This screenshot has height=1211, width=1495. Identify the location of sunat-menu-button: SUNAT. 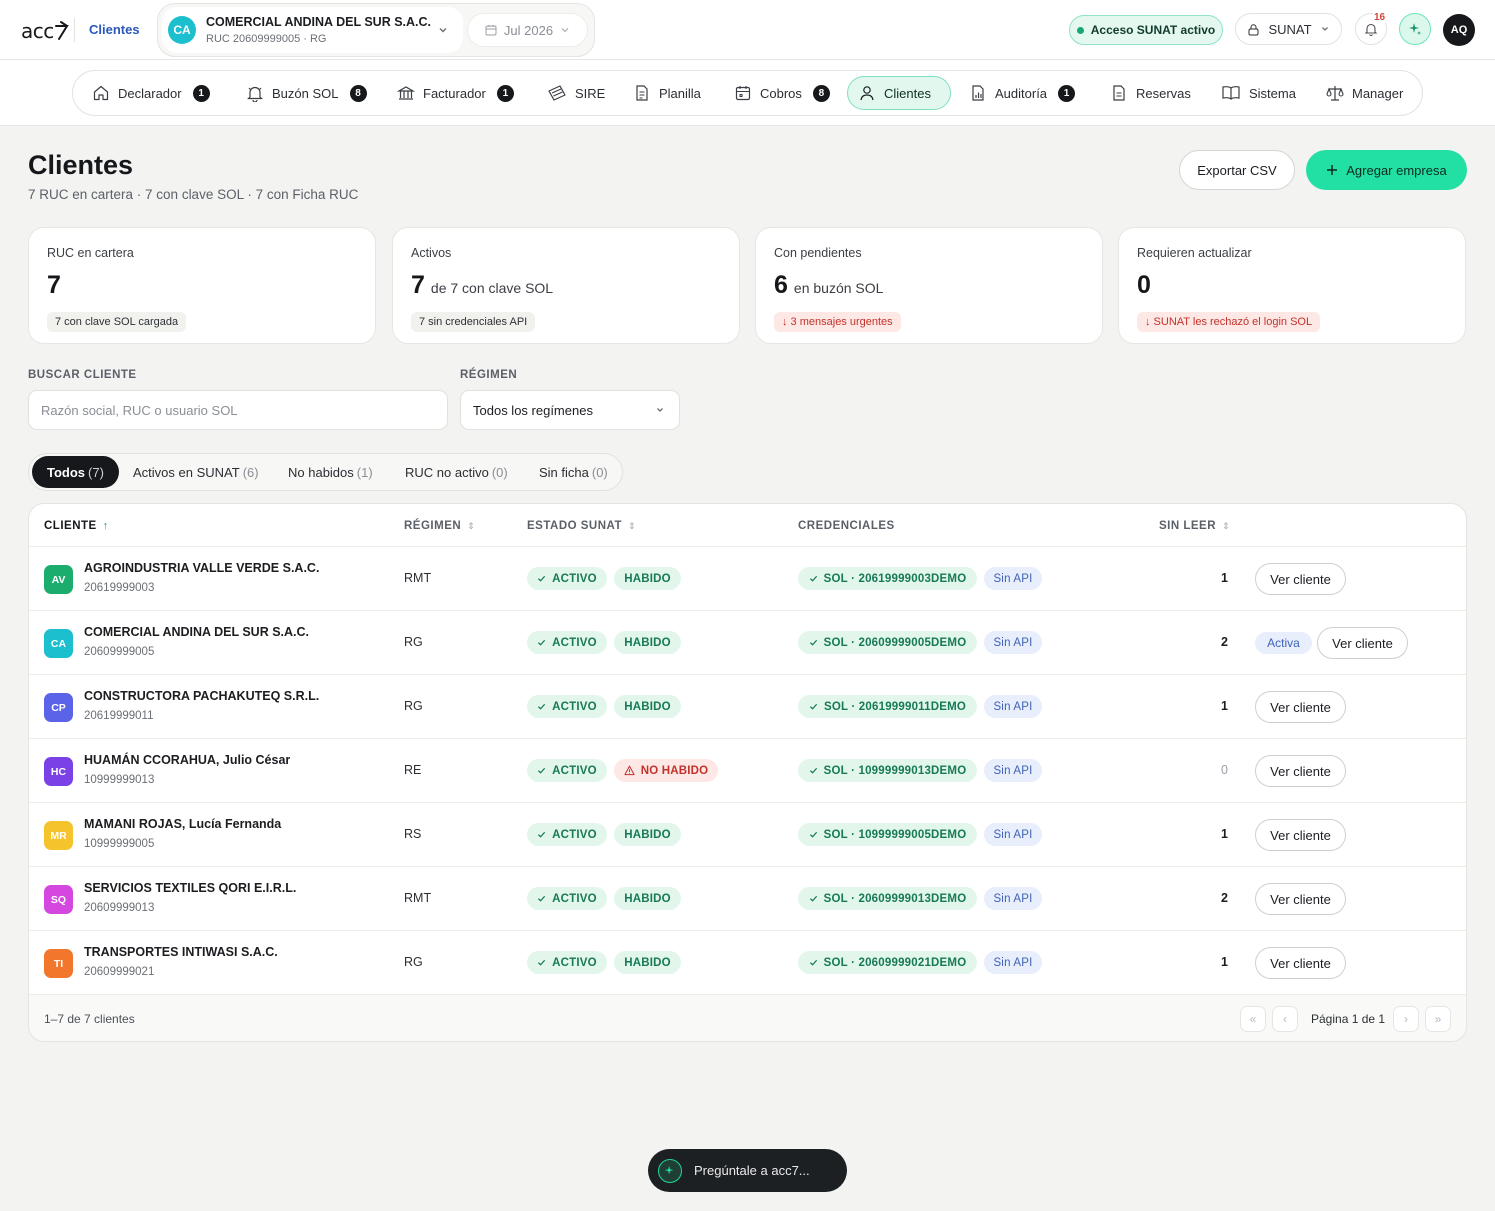
(1288, 29).